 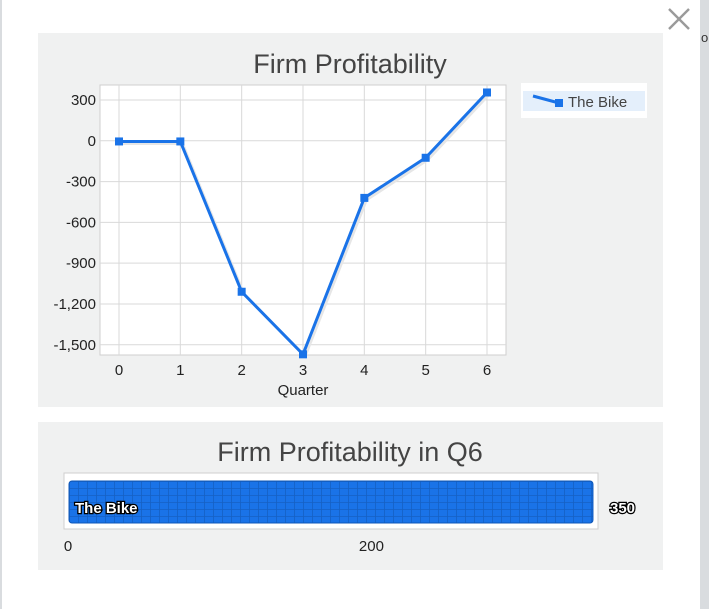 I want to click on x-tick-label: 3, so click(x=303, y=370).